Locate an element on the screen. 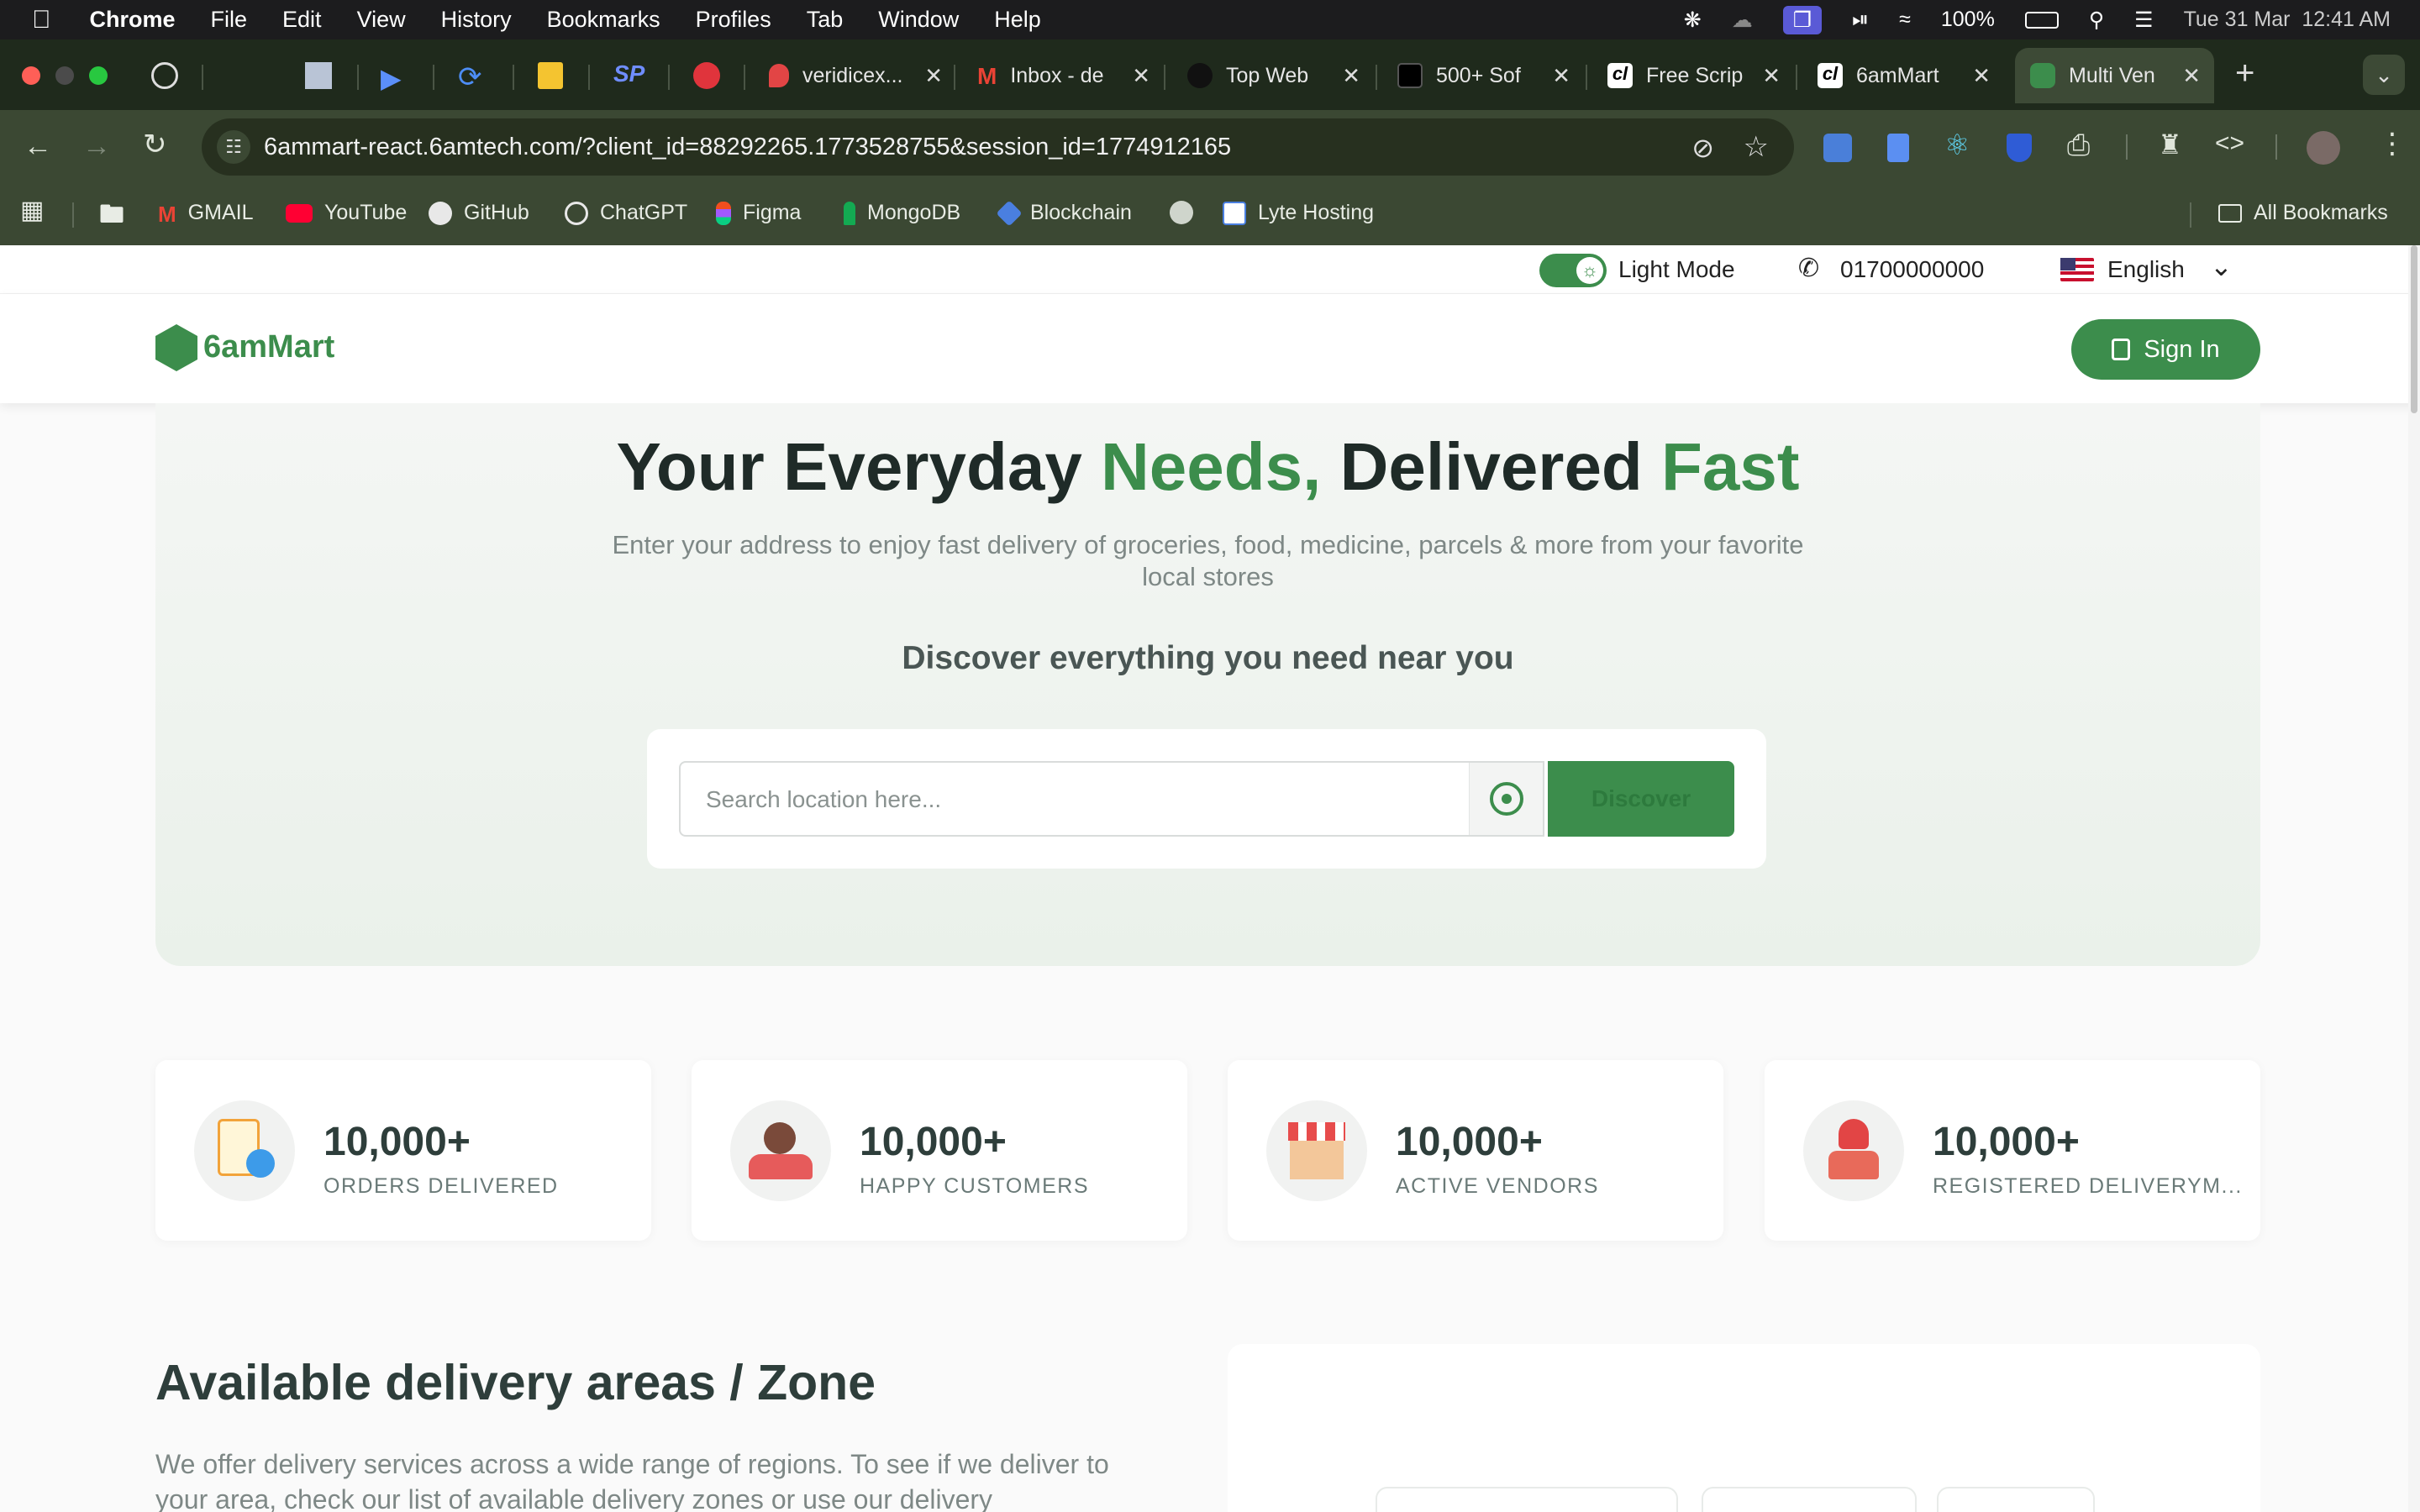  bookmark-lyte-hosting: Lyte Hosting is located at coordinates (1298, 213).